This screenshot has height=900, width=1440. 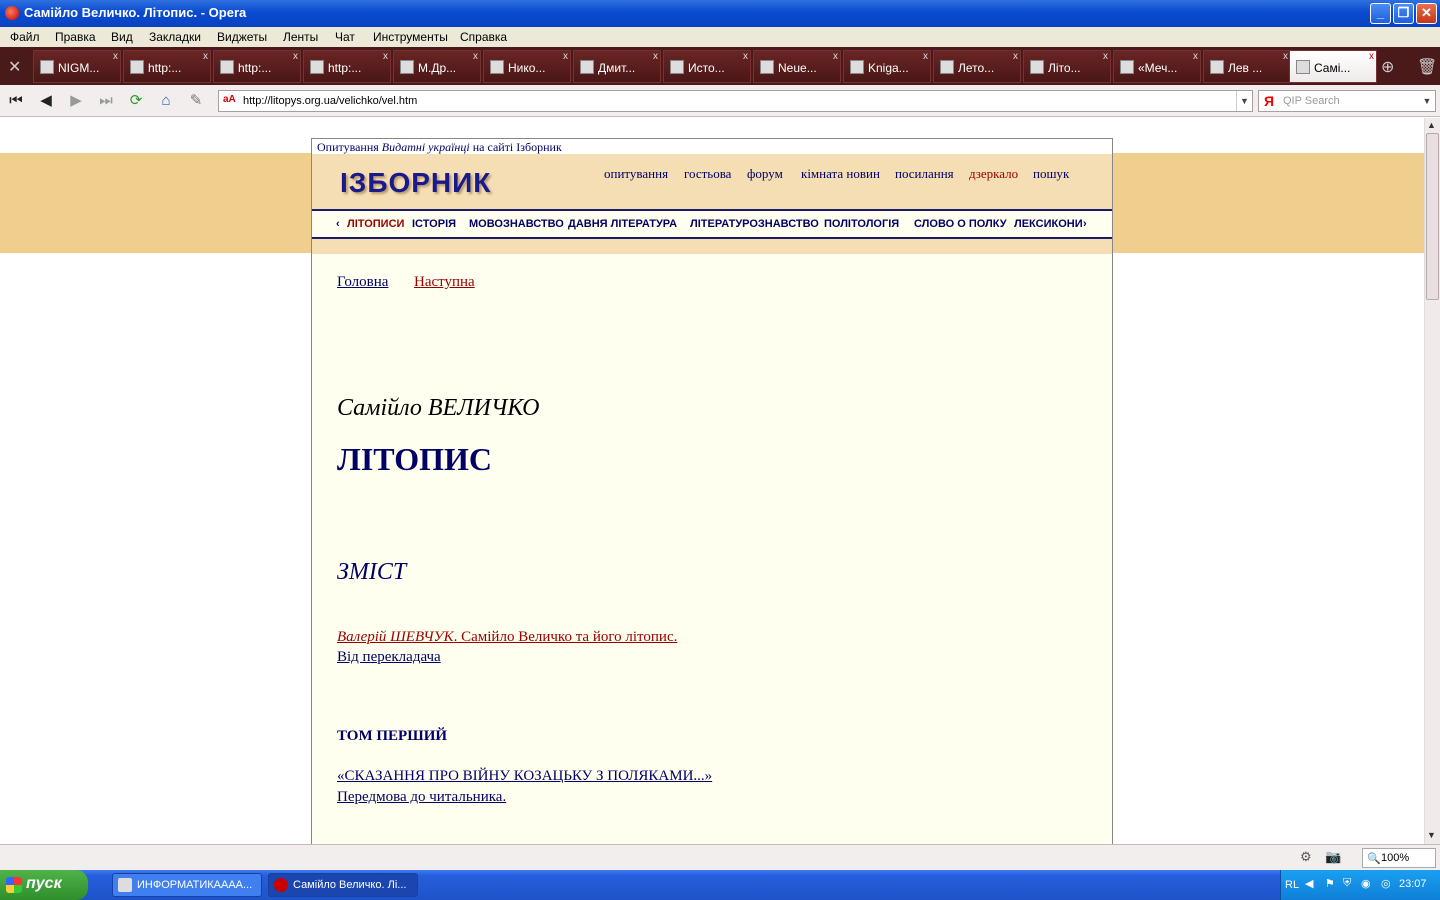 What do you see at coordinates (1330, 883) in the screenshot?
I see `network-icon: ⚑` at bounding box center [1330, 883].